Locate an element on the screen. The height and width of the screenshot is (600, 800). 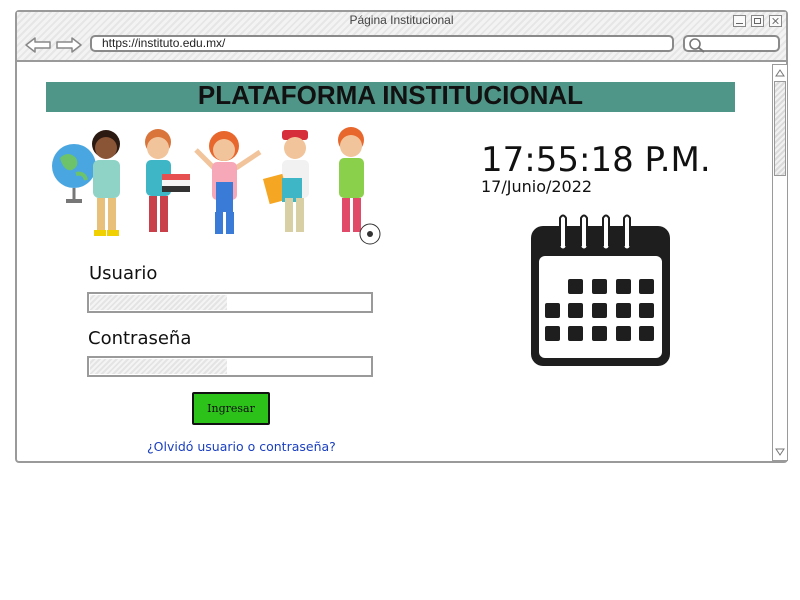
window-title: Página Institucional is located at coordinates (401, 20).